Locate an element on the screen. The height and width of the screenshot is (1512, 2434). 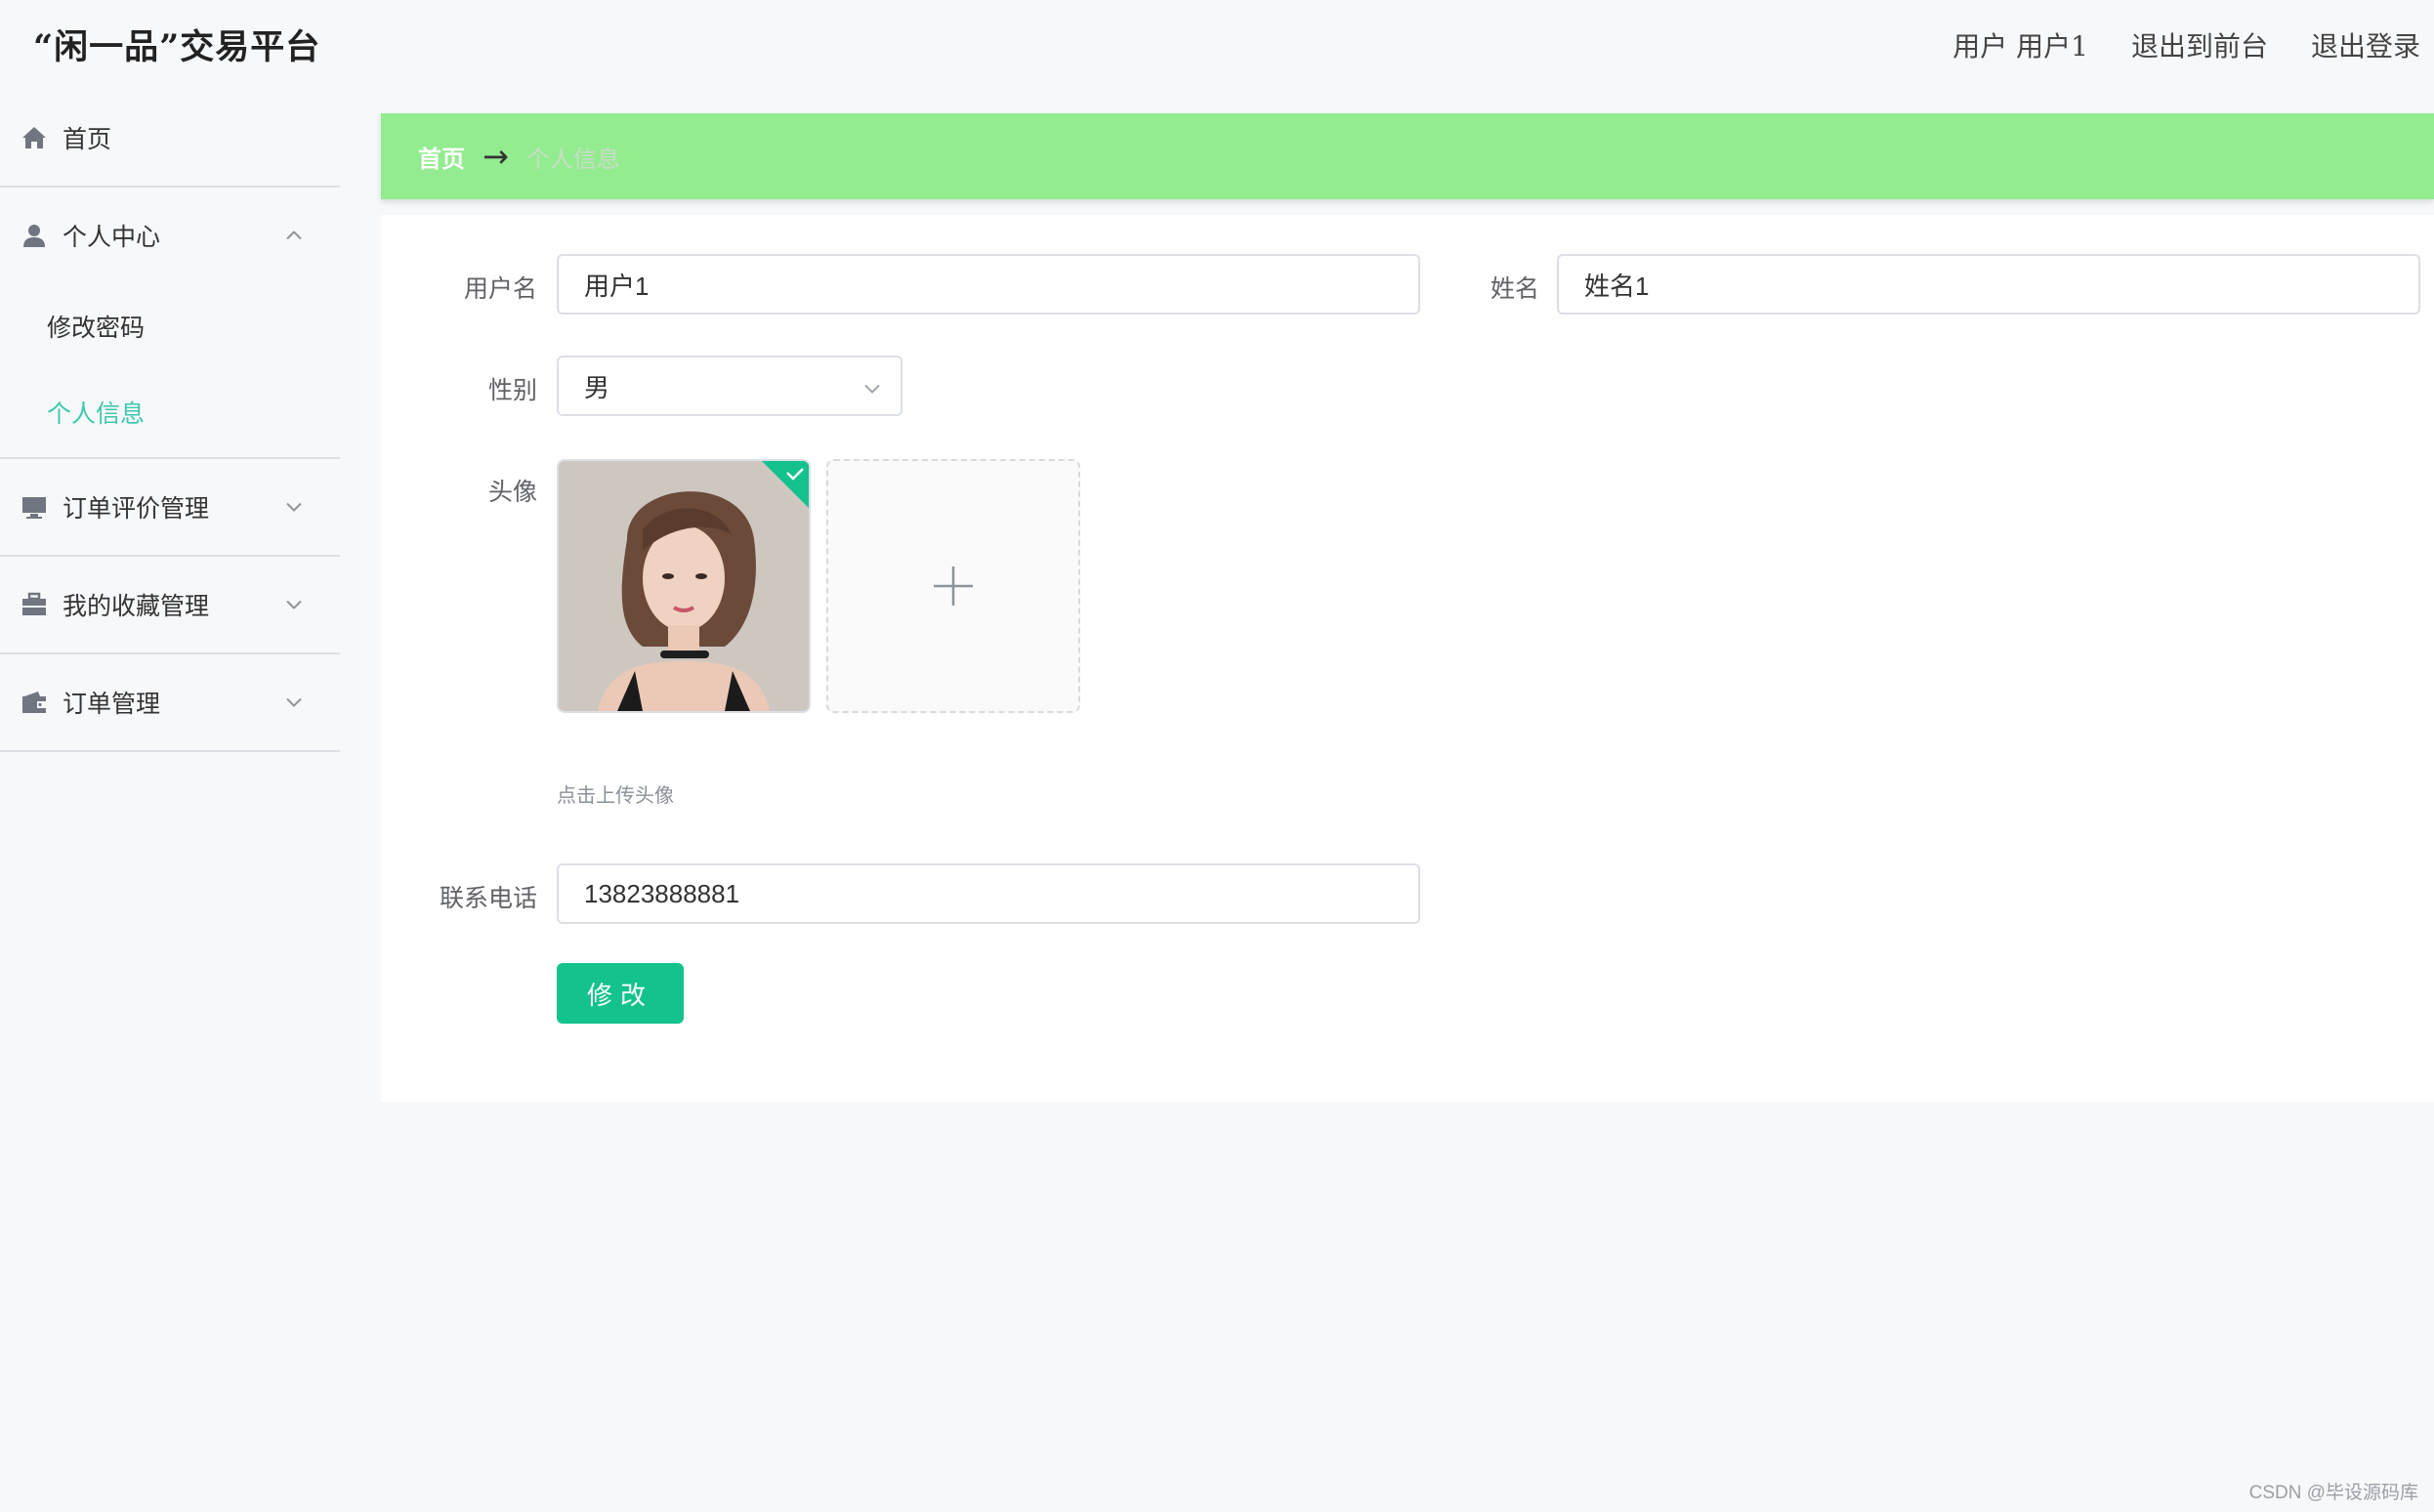
plus-icon is located at coordinates (954, 586).